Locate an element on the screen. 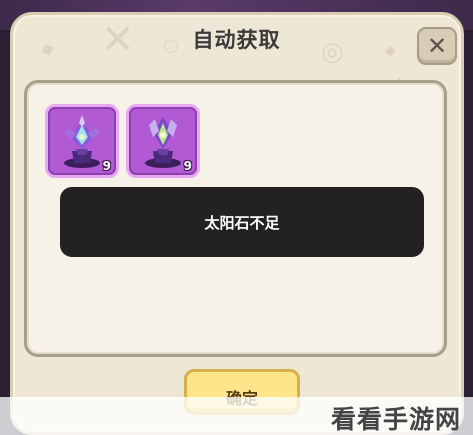  dialog-title: 自动获取 is located at coordinates (236, 40).